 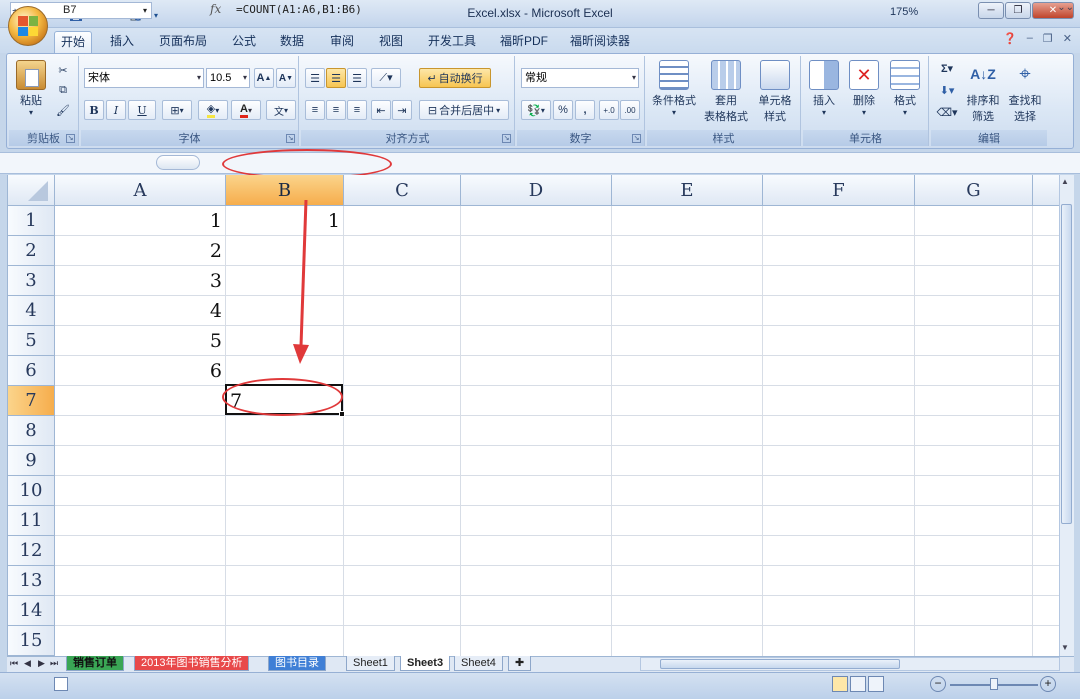 What do you see at coordinates (600, 42) in the screenshot?
I see `tab-foxit-reader: 福昕阅读器` at bounding box center [600, 42].